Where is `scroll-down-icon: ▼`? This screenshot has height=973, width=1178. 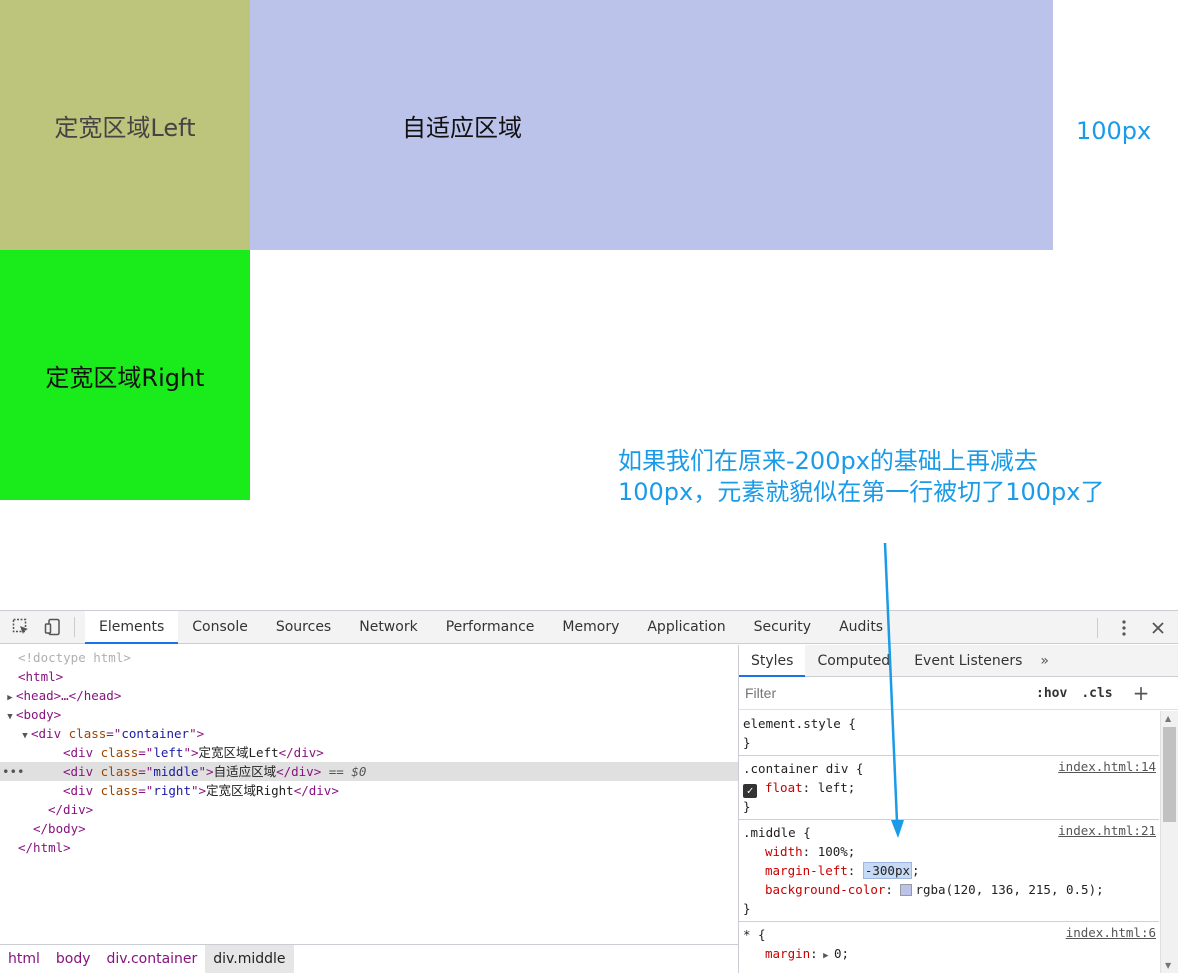
scroll-down-icon: ▼ is located at coordinates (1168, 965).